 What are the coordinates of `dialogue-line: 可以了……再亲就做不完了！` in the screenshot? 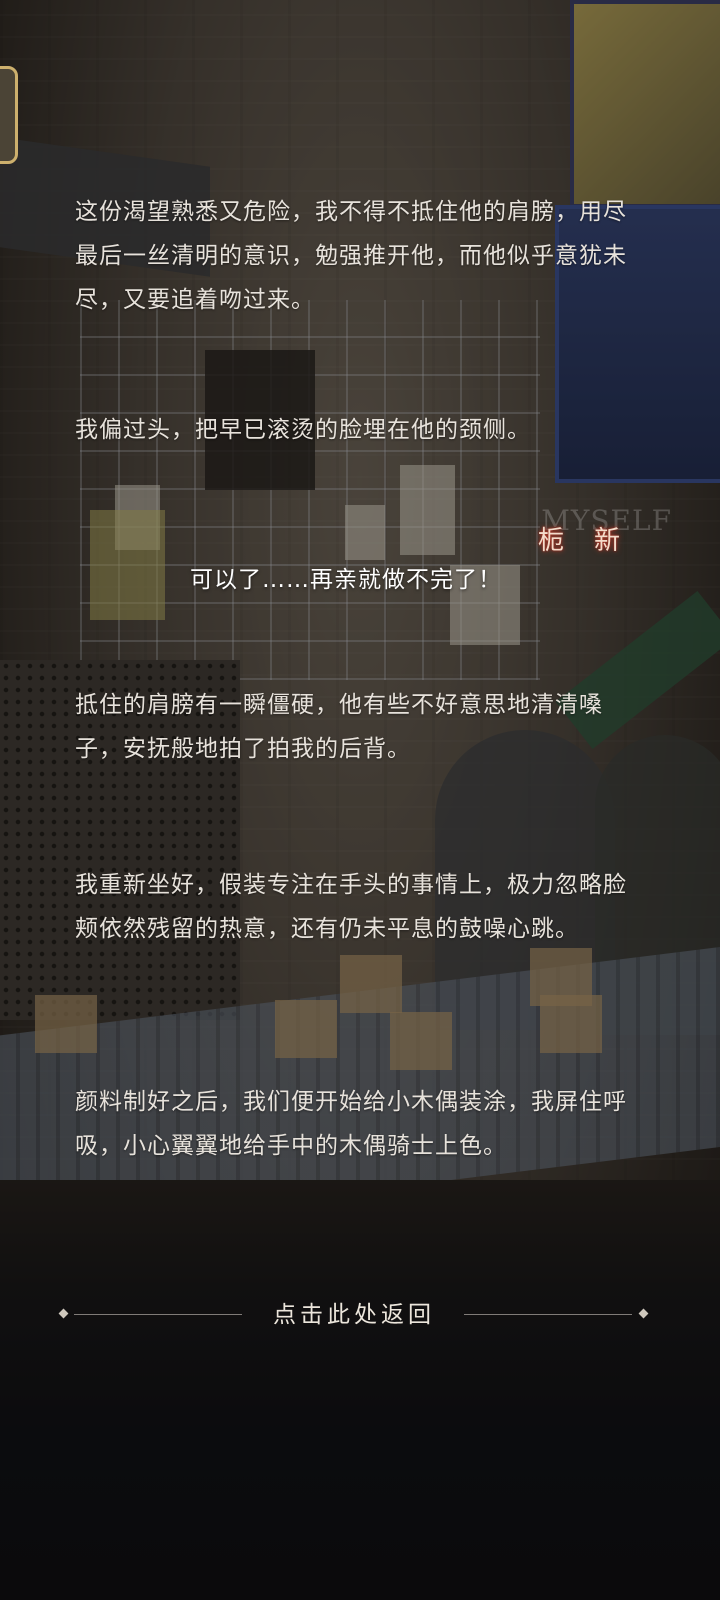 It's located at (346, 580).